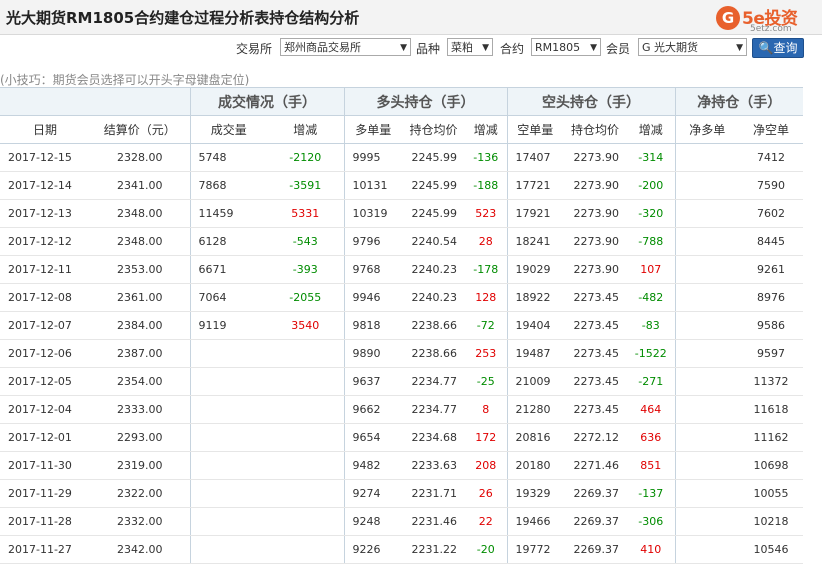 The width and height of the screenshot is (822, 564). What do you see at coordinates (595, 157) in the screenshot?
I see `cell-short-avg: 2273.90` at bounding box center [595, 157].